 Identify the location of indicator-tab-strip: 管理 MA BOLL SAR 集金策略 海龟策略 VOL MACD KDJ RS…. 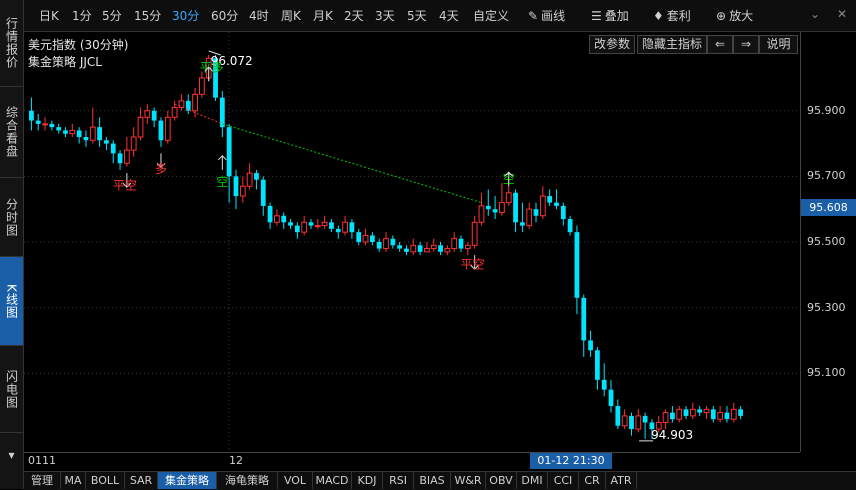
(440, 480).